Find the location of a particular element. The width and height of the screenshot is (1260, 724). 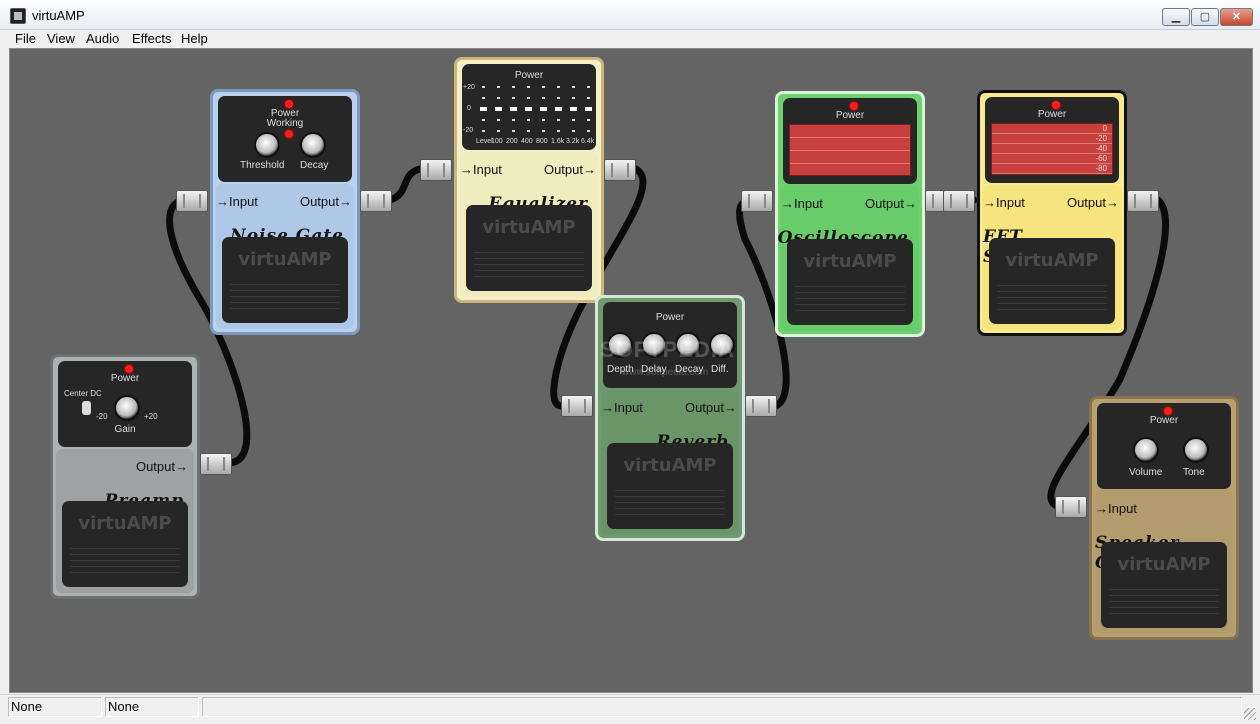

eq-band-label: 1.6k is located at coordinates (558, 141).